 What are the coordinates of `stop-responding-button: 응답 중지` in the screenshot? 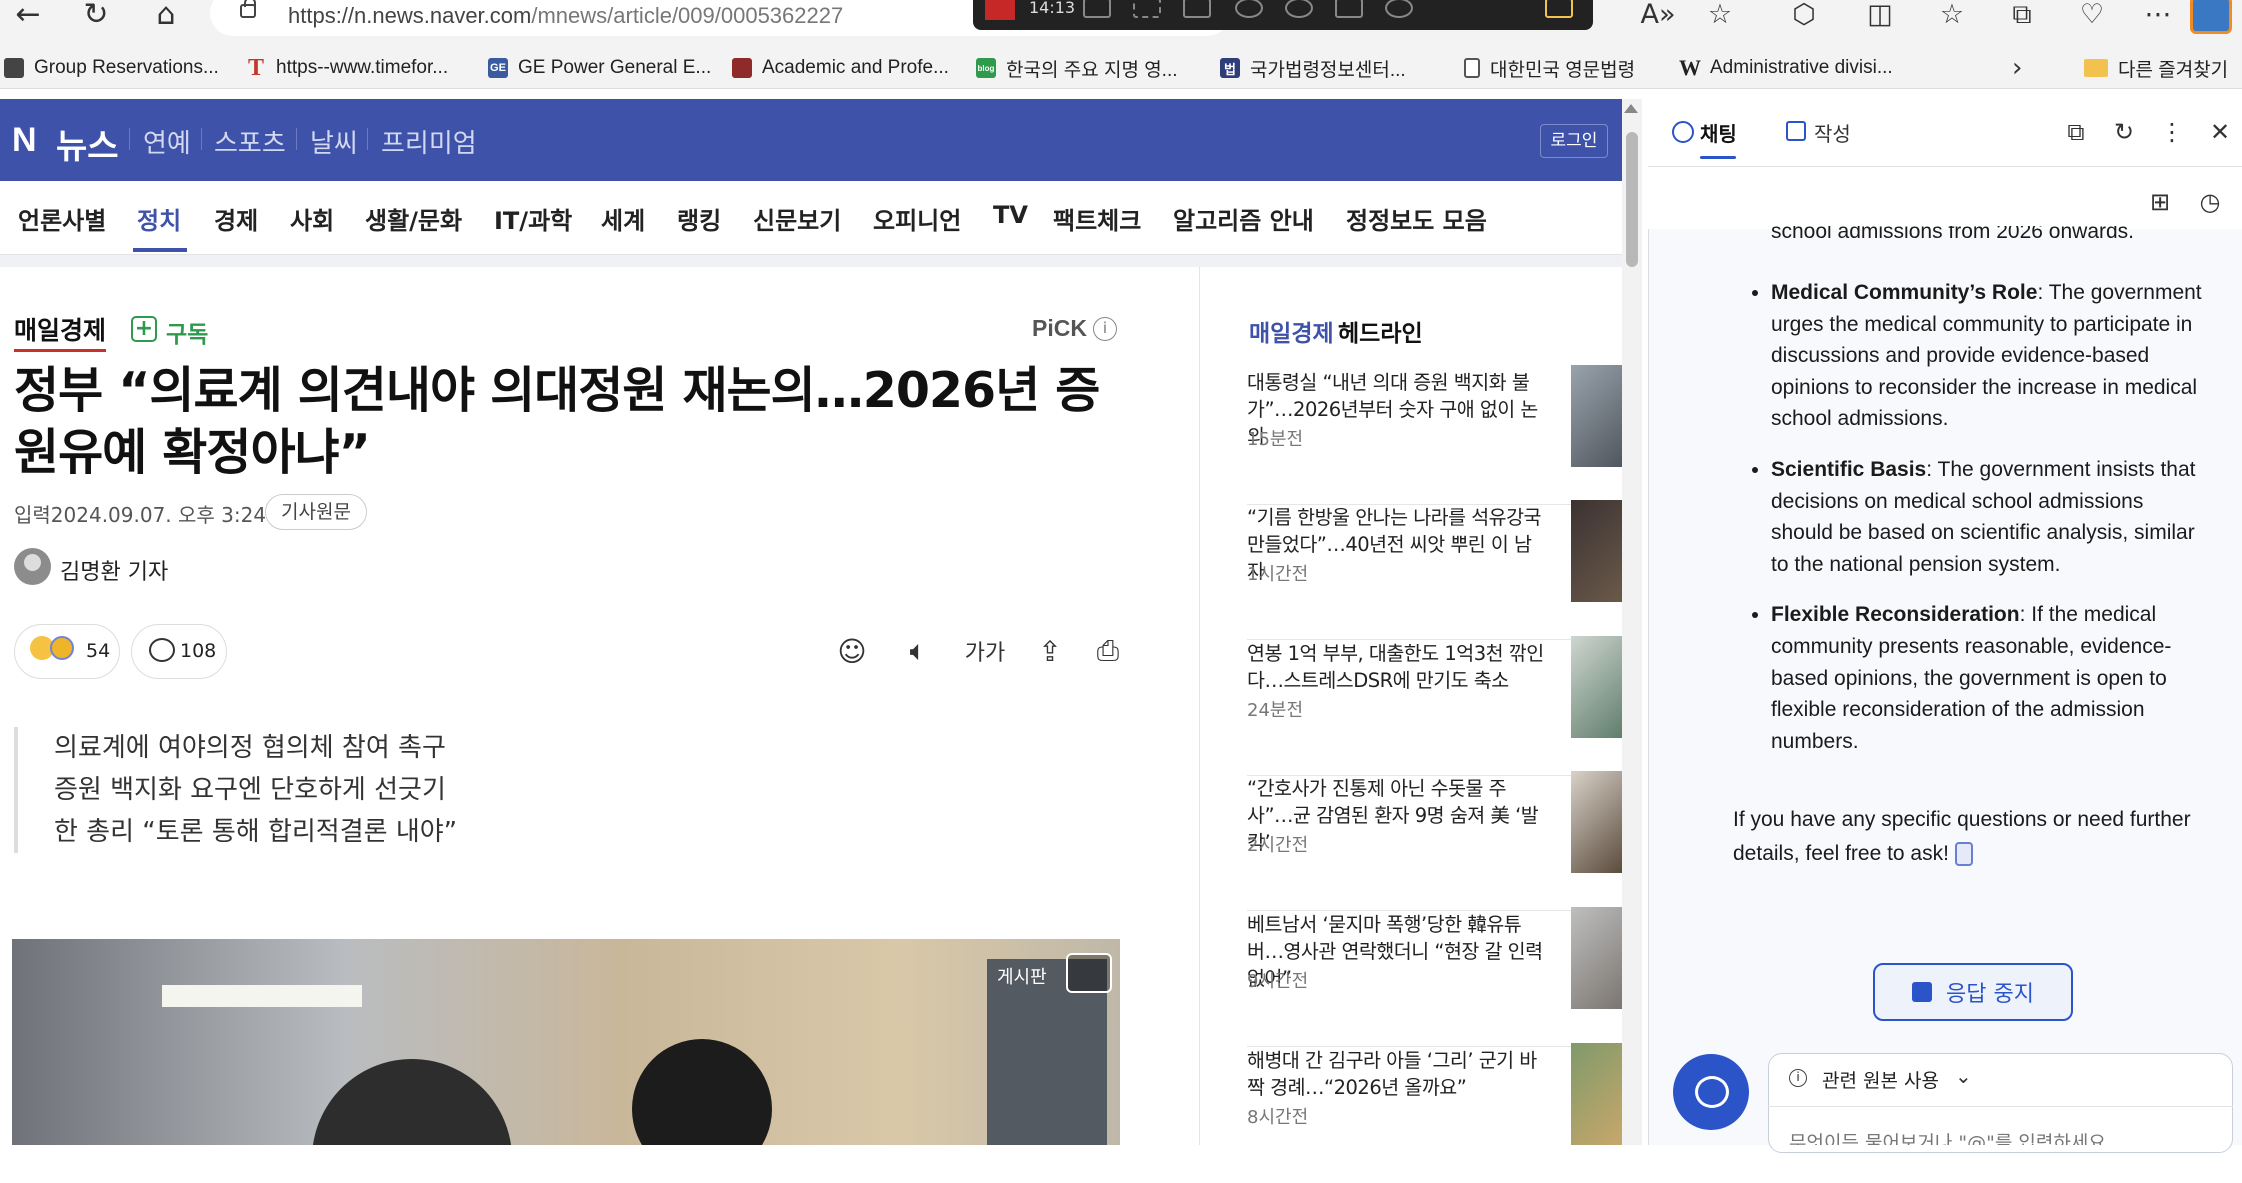 It's located at (1973, 992).